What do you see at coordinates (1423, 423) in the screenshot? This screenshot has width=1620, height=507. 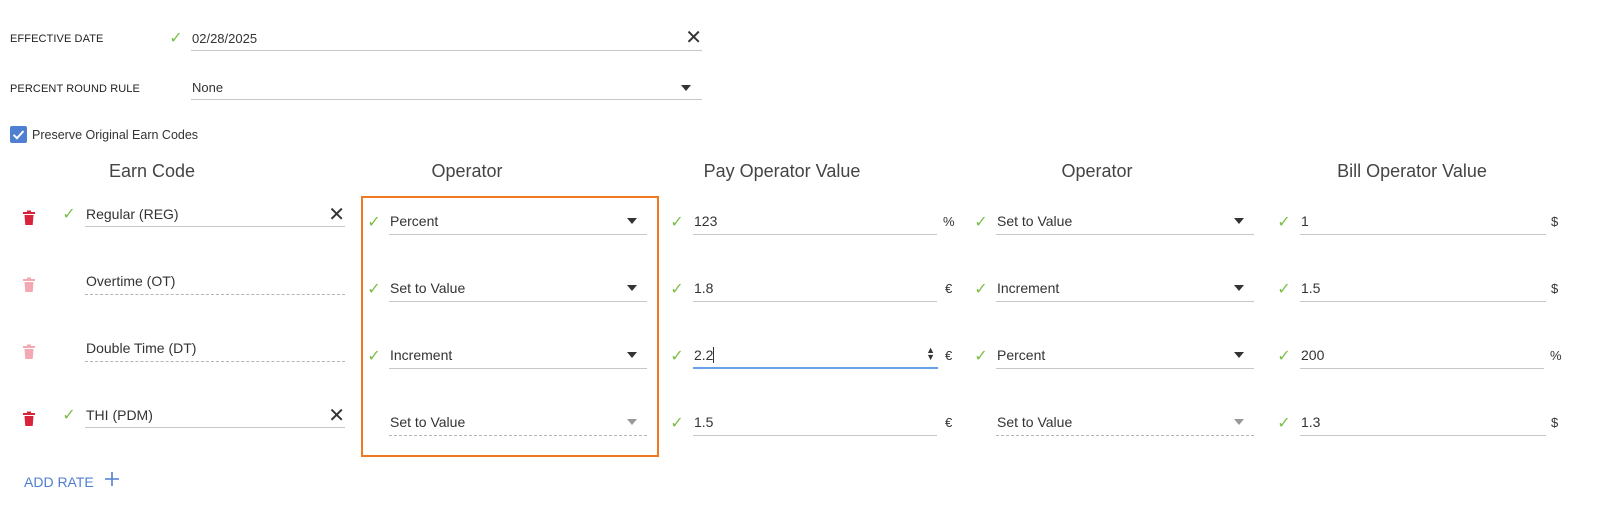 I see `bill-value-input: 1.3` at bounding box center [1423, 423].